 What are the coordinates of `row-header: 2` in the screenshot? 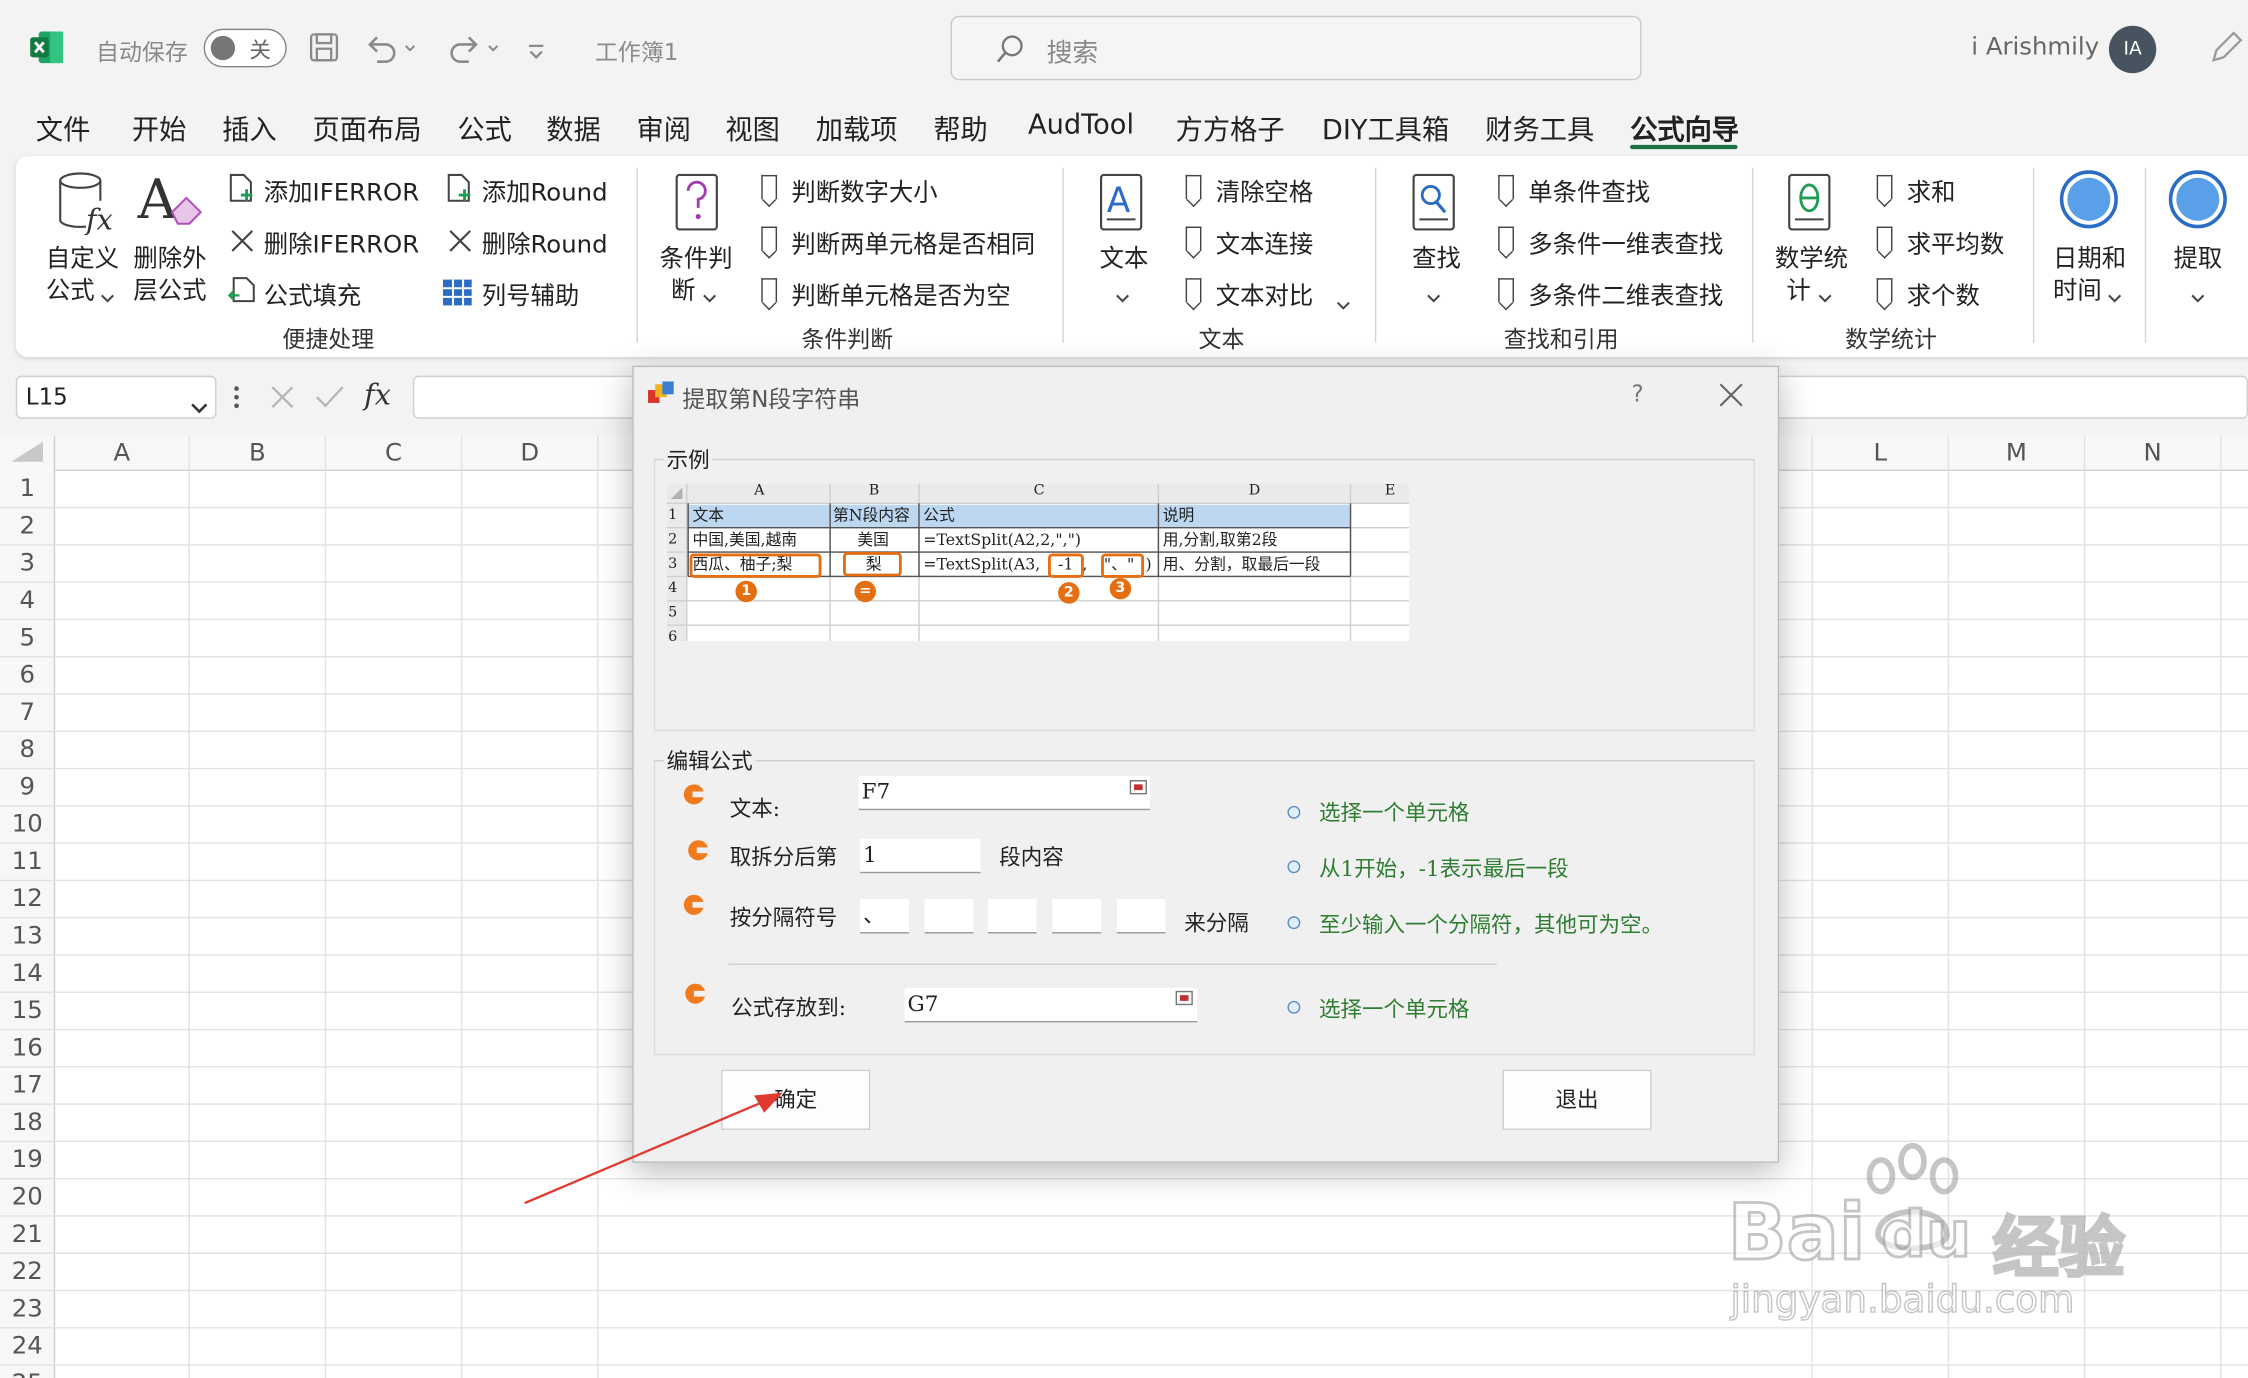 It's located at (27, 526).